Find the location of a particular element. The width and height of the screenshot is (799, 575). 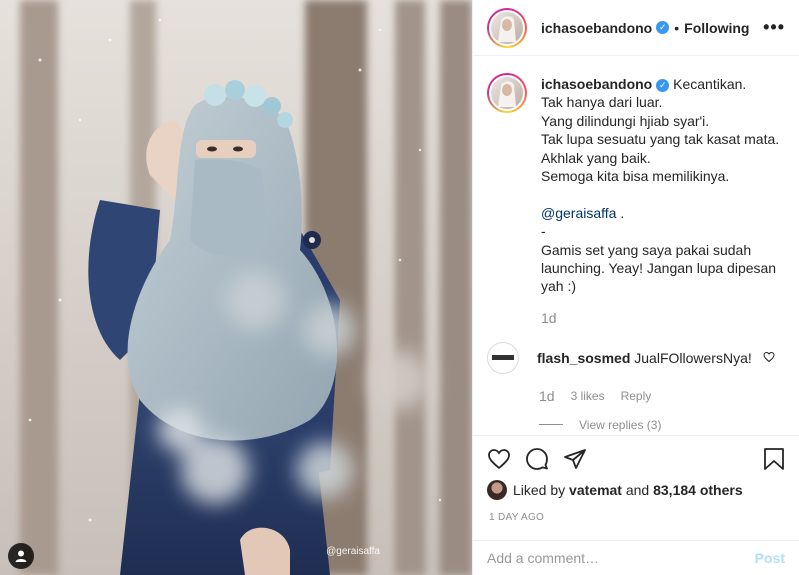

comment-meta: 1d 3 likes Reply is located at coordinates (662, 396).